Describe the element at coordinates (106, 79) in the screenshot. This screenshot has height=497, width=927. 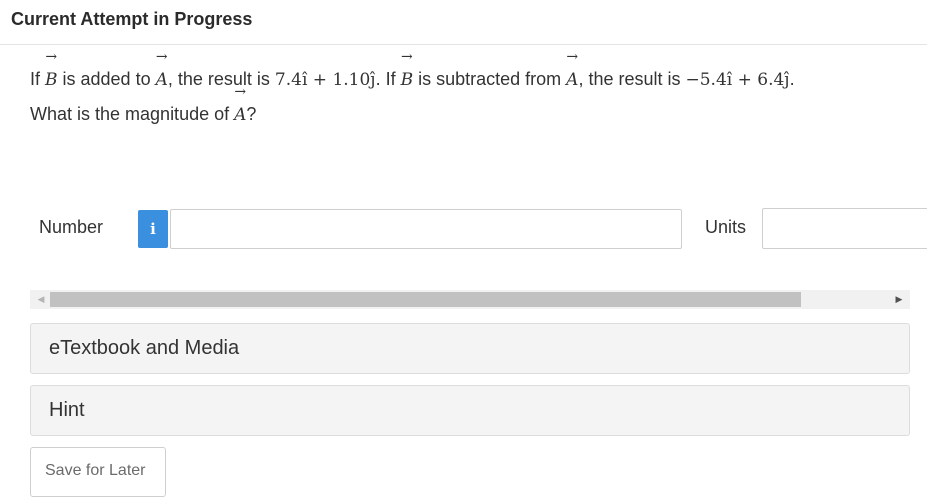
I see `question-text-segment: is added to` at that location.